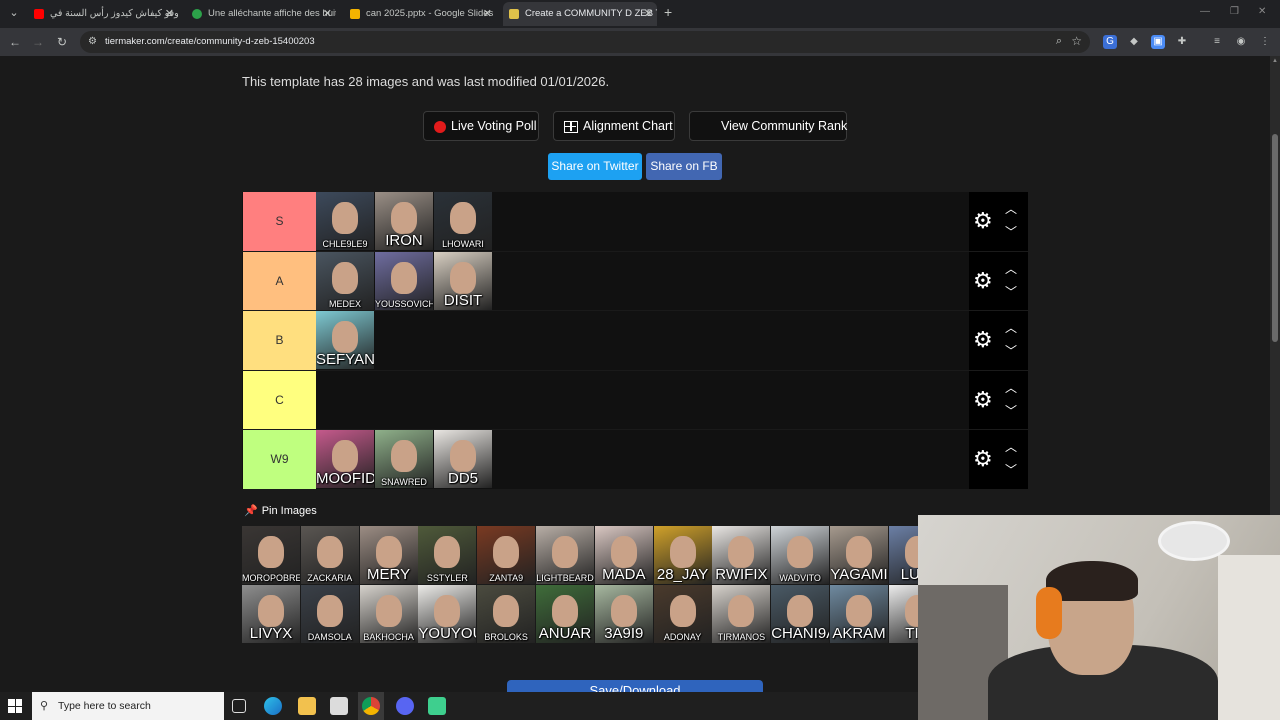 This screenshot has height=720, width=1280. What do you see at coordinates (635, 686) in the screenshot?
I see `save-download-button: Save/Download` at bounding box center [635, 686].